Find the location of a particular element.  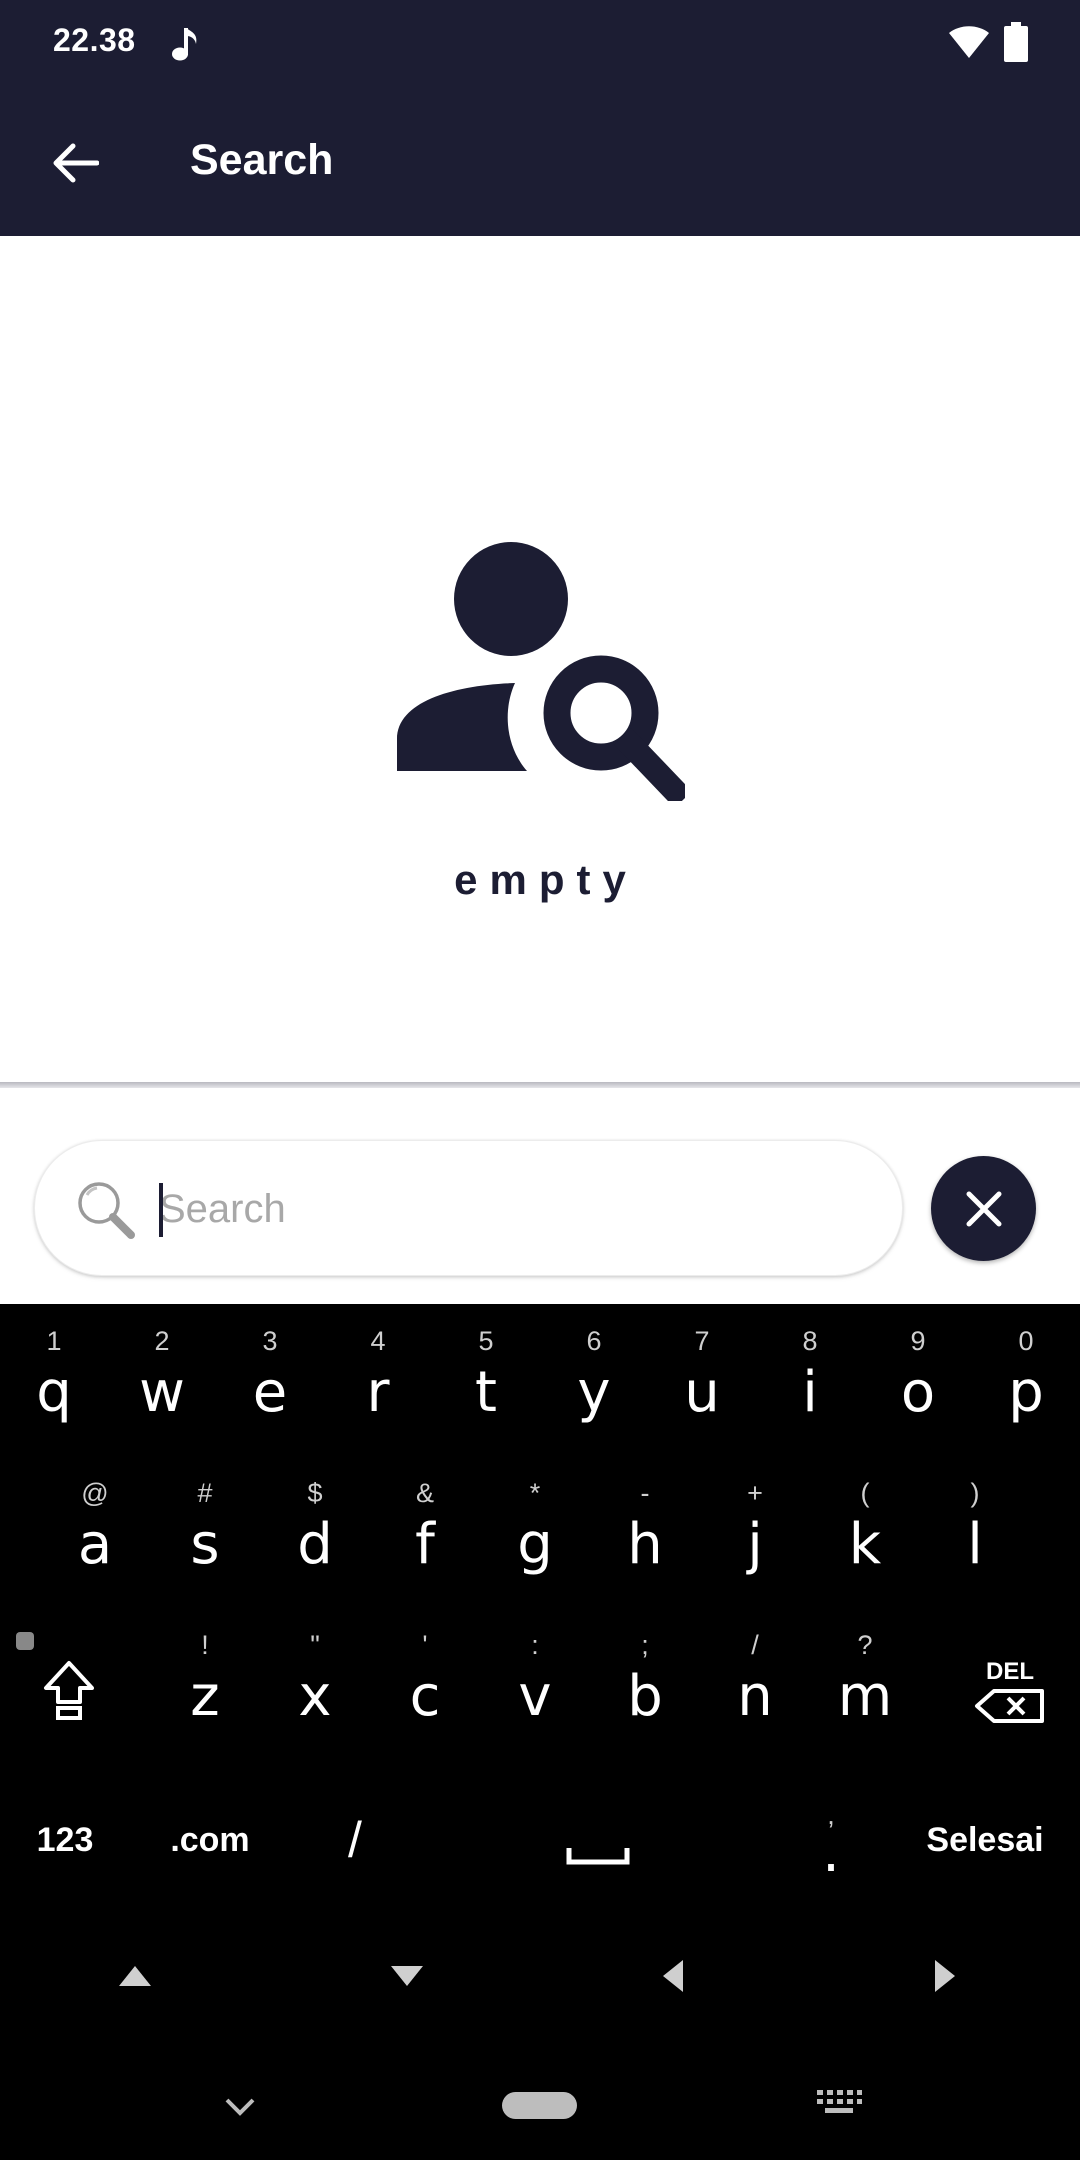

clear-search-button is located at coordinates (983, 1208).